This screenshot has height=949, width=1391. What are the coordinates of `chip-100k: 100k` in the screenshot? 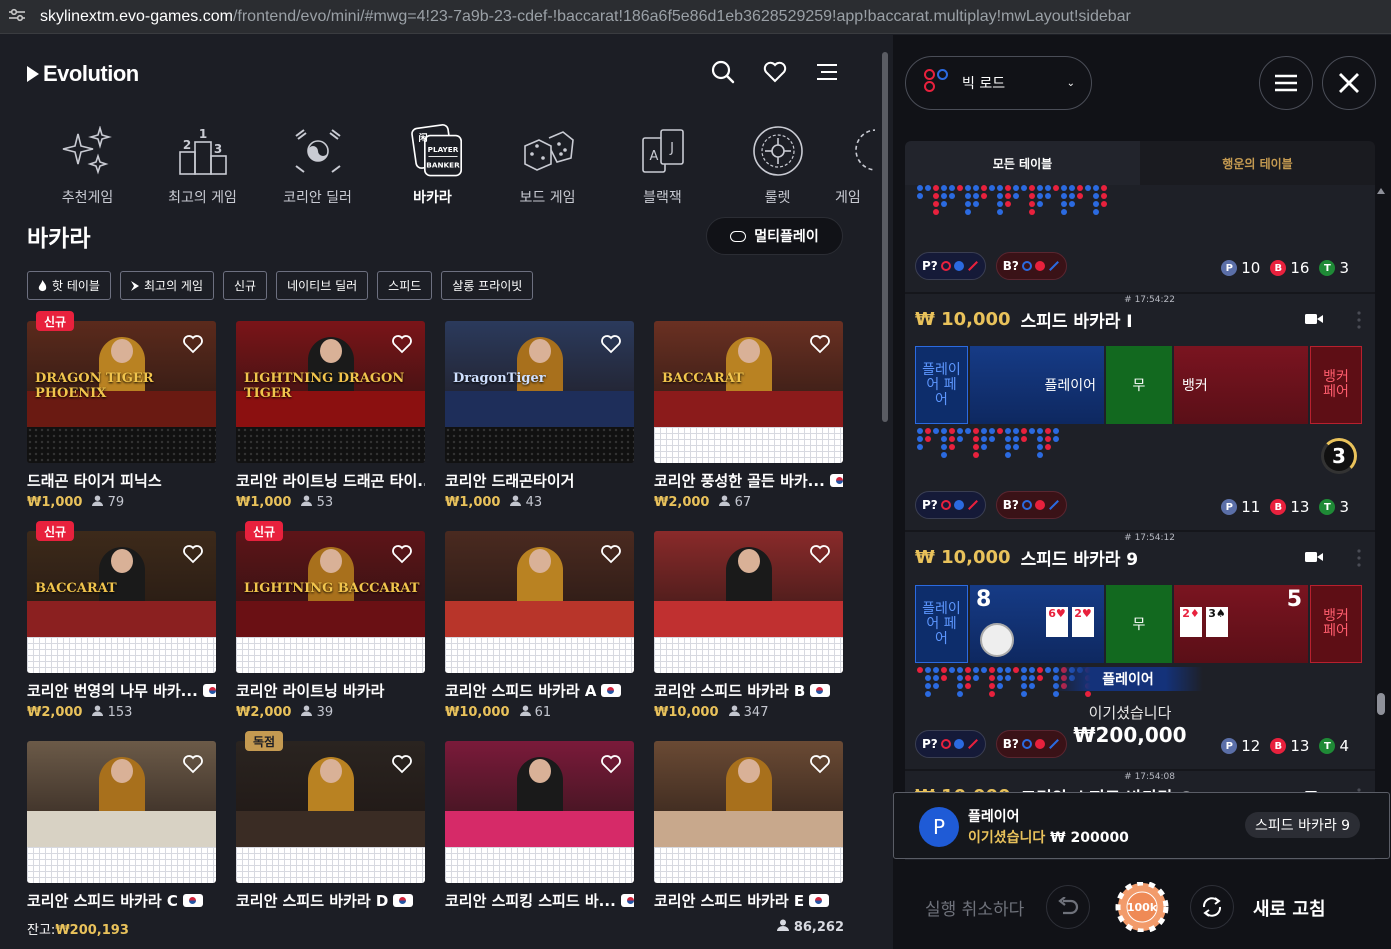 It's located at (1142, 907).